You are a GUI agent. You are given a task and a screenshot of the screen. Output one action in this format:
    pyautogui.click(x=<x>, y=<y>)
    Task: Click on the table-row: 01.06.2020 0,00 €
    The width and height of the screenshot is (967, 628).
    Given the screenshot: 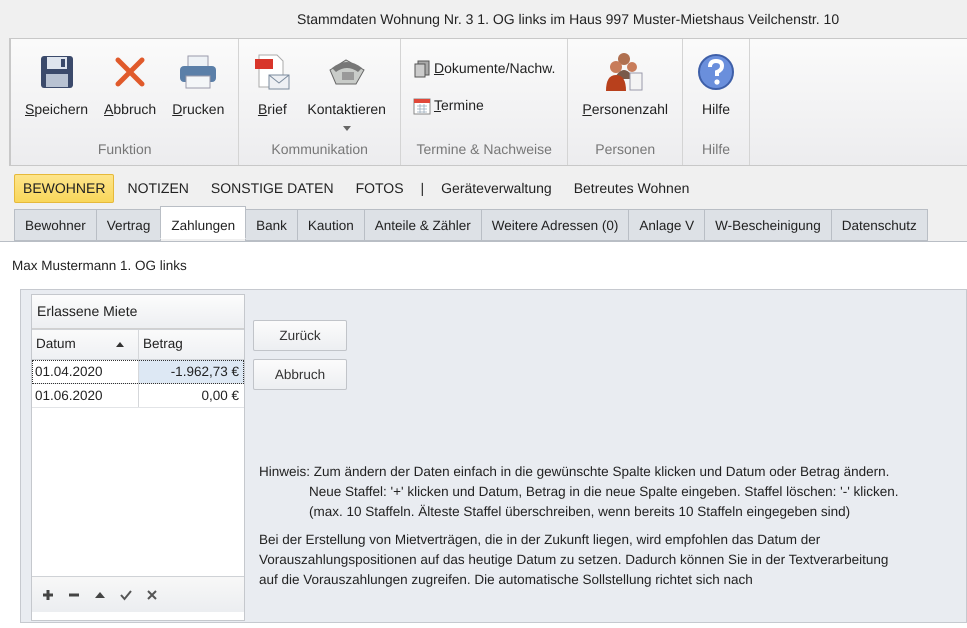 What is the action you would take?
    pyautogui.click(x=138, y=396)
    